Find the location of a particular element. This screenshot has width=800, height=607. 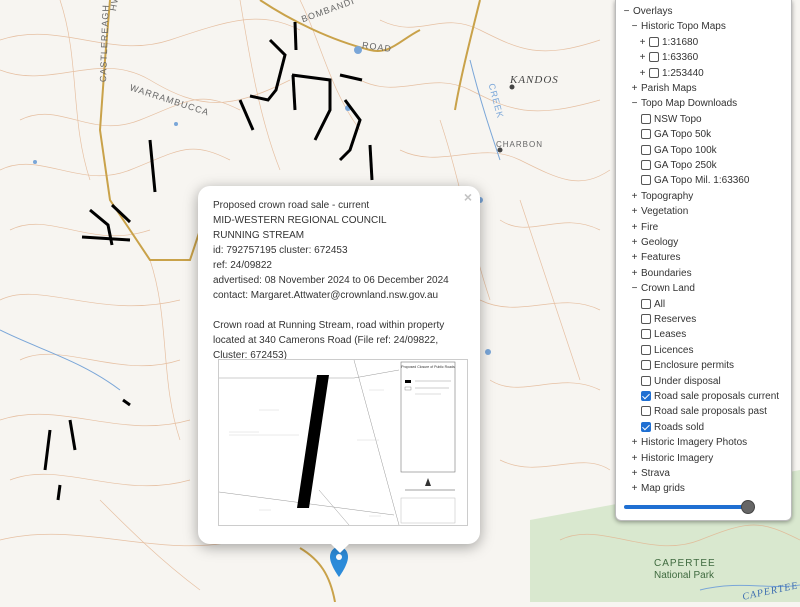

layer-item-fire: + Fire is located at coordinates (644, 227).